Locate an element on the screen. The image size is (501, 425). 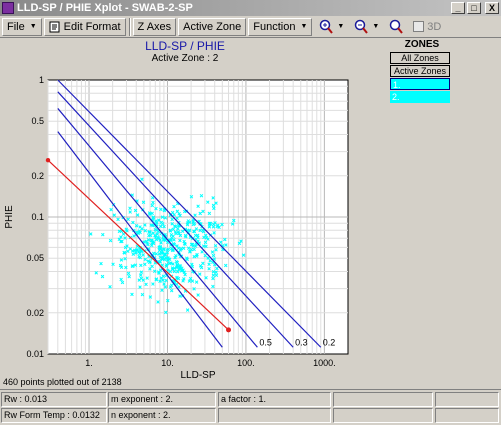
function-menu: Function ▼ is located at coordinates (280, 26).